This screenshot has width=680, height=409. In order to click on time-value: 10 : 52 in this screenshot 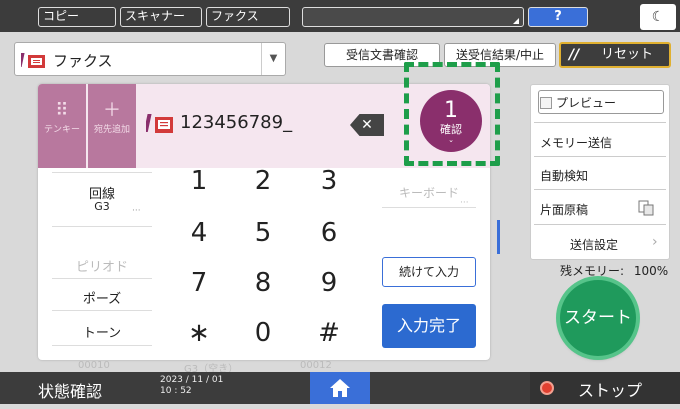, I will do `click(176, 391)`.